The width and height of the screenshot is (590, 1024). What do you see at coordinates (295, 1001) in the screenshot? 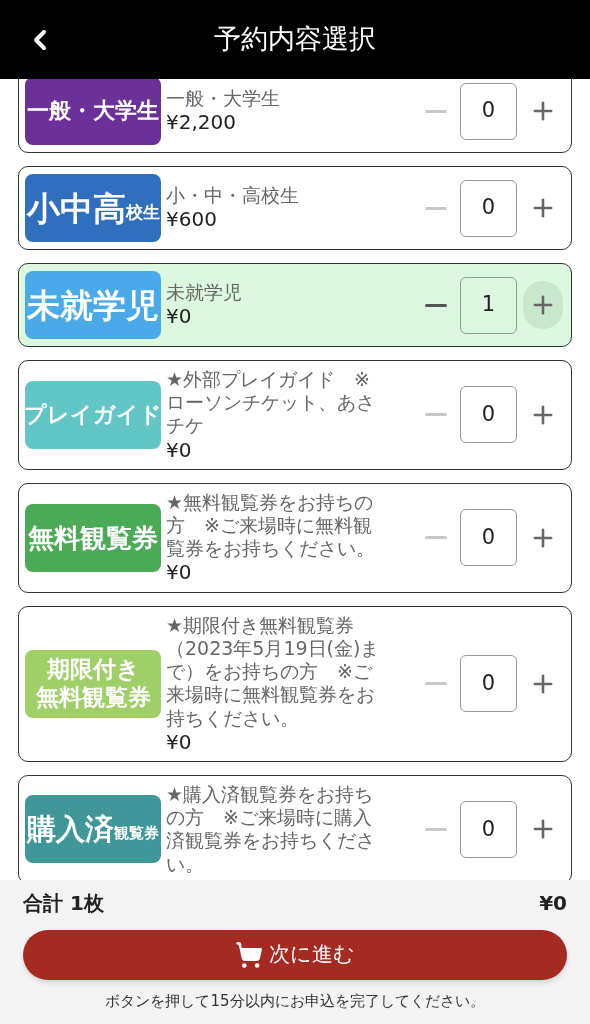
I see `time-limit-note: ボタンを押して15分以内にお申込を完了してください。` at bounding box center [295, 1001].